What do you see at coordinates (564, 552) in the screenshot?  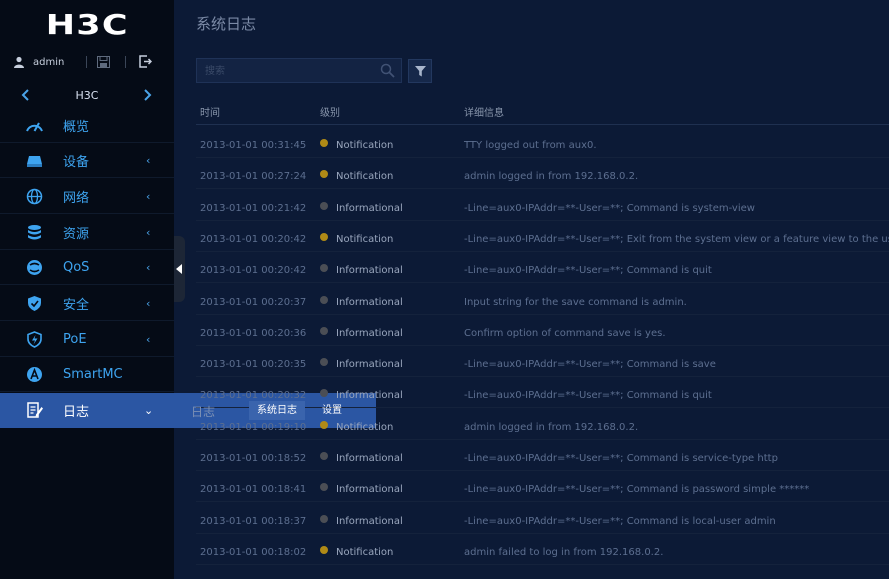 I see `row-detail: admin failed to log in from 192.168.0.2.` at bounding box center [564, 552].